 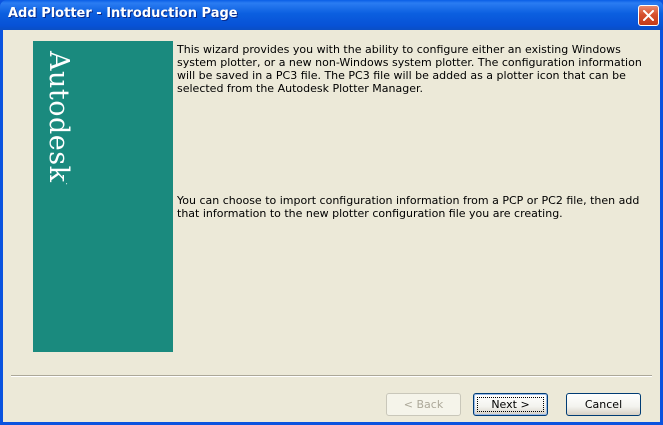 I want to click on close-icon, so click(x=648, y=15).